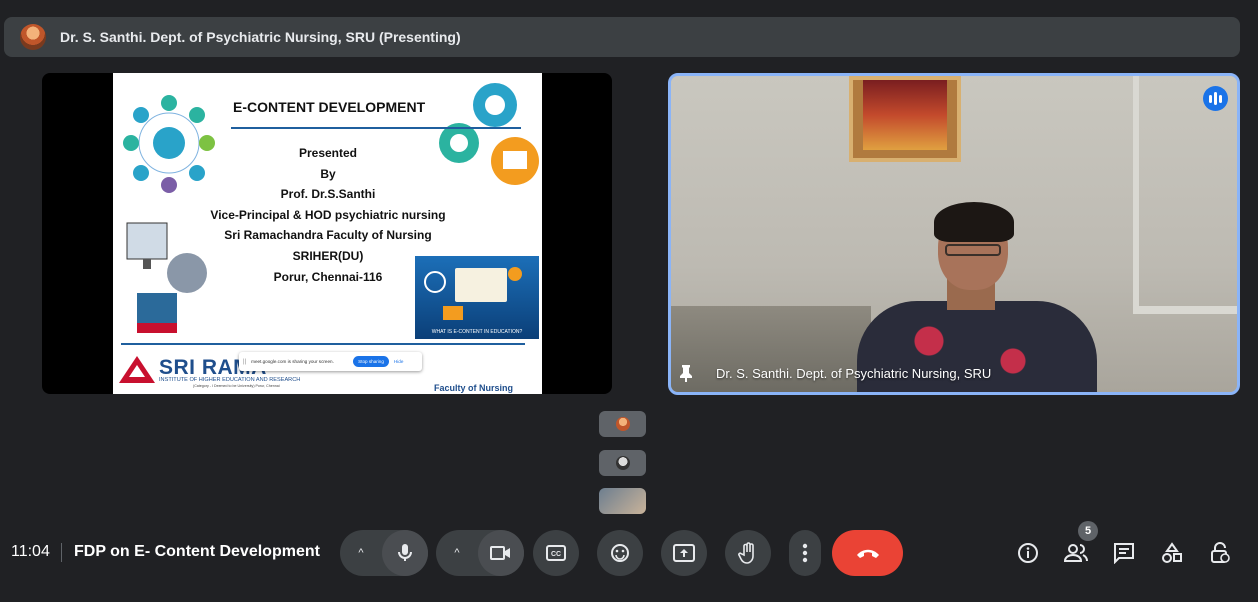 The image size is (1258, 602). I want to click on leave-call-button, so click(867, 553).